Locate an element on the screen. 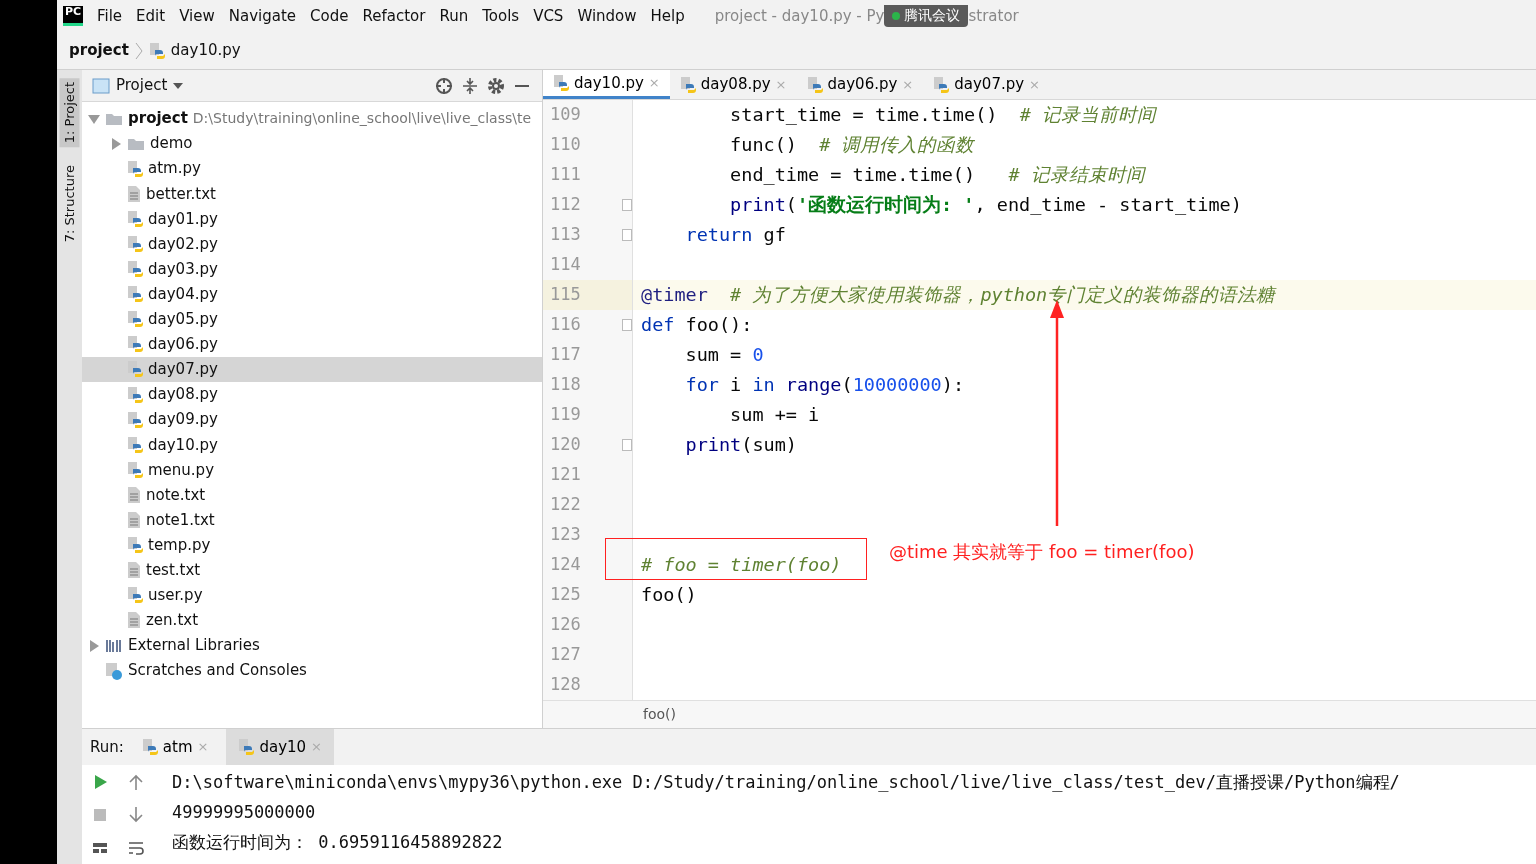 The height and width of the screenshot is (864, 1536). editor-tab: day06.py × is located at coordinates (860, 84).